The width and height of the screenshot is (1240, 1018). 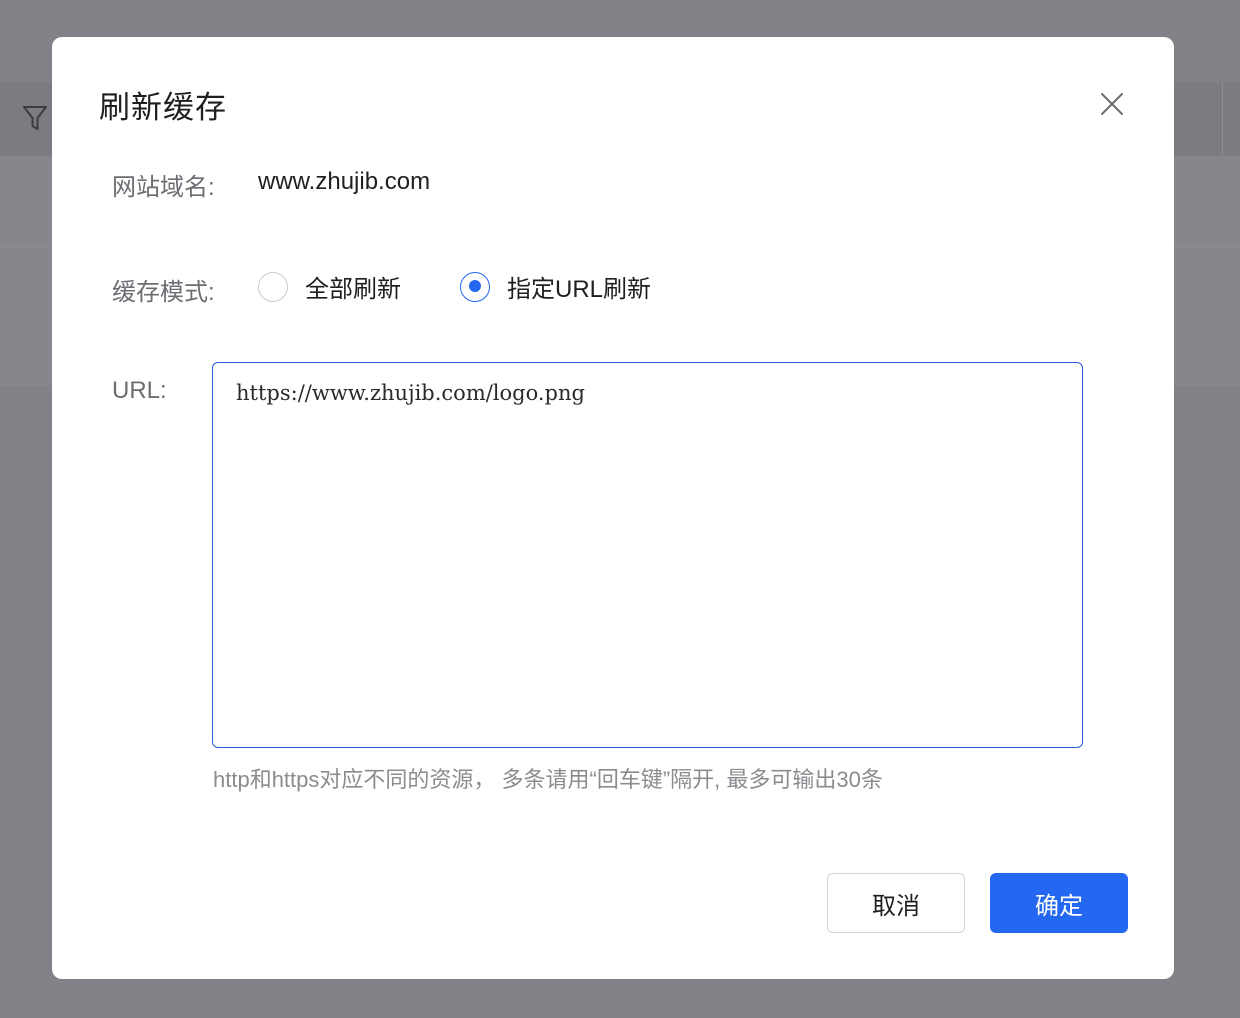 I want to click on dialog-title: 刷新缓存, so click(x=163, y=107).